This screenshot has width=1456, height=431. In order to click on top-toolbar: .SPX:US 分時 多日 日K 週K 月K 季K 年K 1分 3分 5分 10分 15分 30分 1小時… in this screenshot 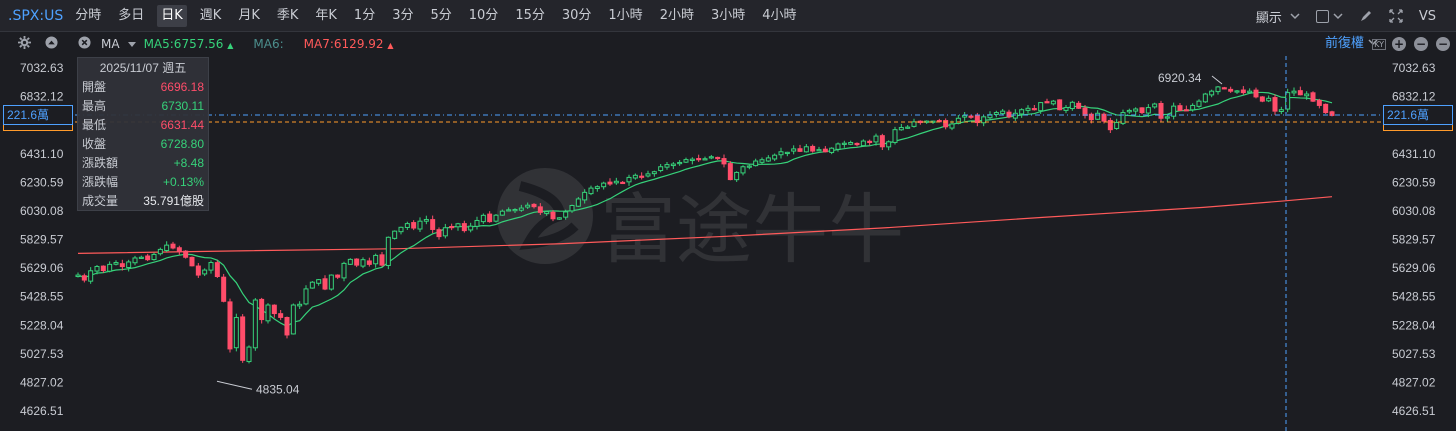, I will do `click(728, 16)`.